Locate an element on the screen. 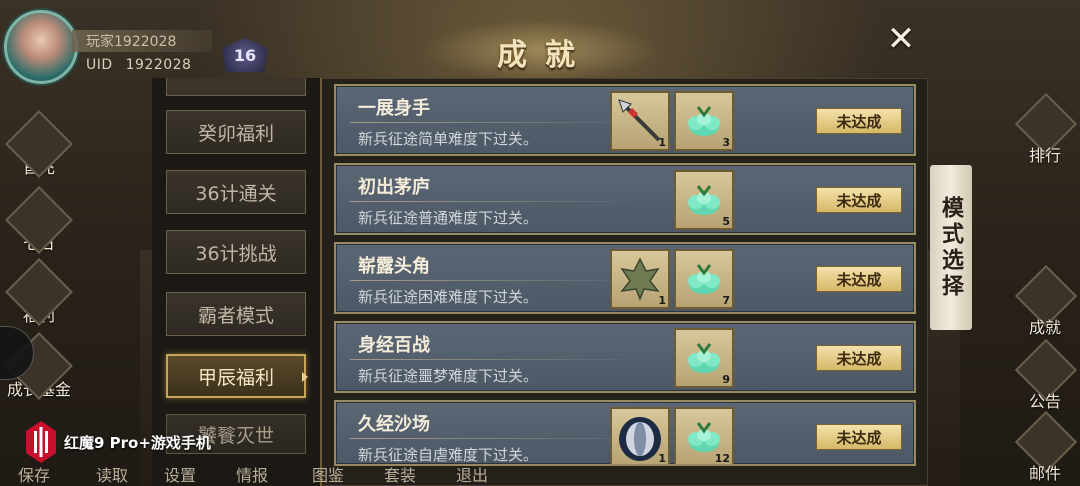 This screenshot has height=486, width=1080. reward-count: 3 is located at coordinates (726, 142).